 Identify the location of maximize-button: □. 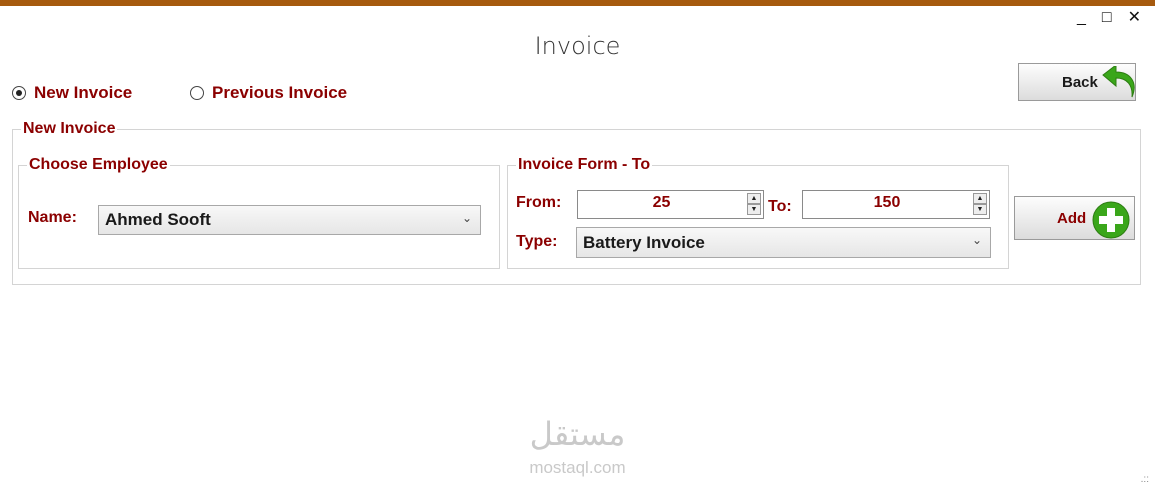
(1107, 18).